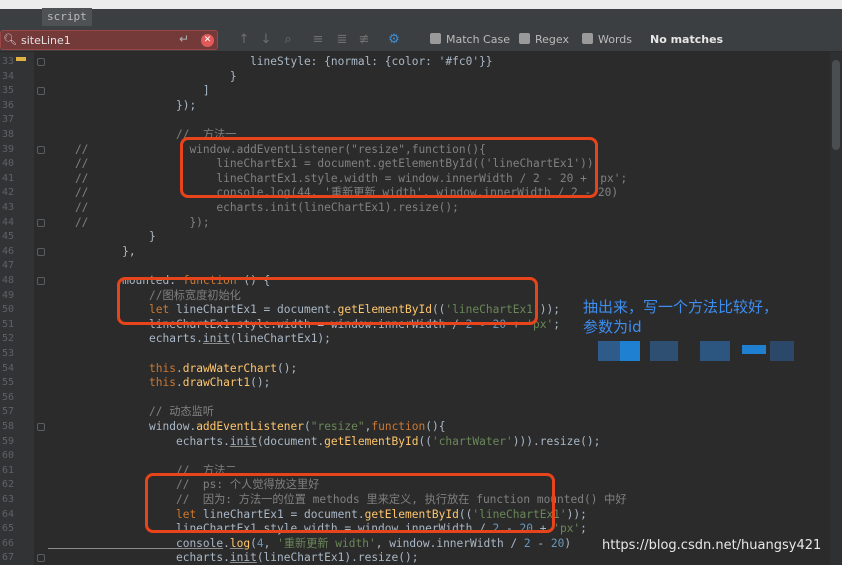  I want to click on annotation-note: 抽出来，写一个方法比较好， 参数为id, so click(703, 317).